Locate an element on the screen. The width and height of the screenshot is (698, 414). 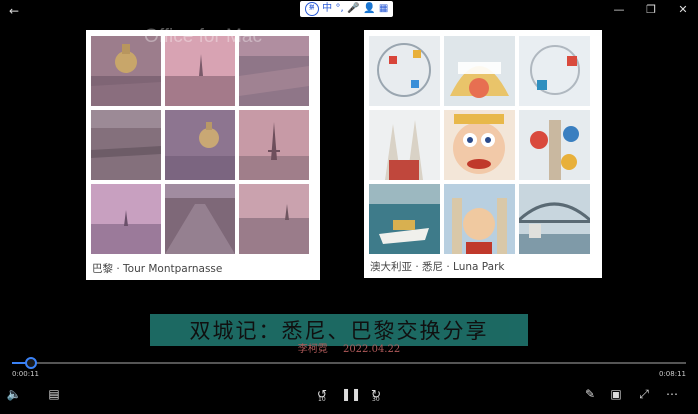
sydney-photo-ferry is located at coordinates (404, 219).